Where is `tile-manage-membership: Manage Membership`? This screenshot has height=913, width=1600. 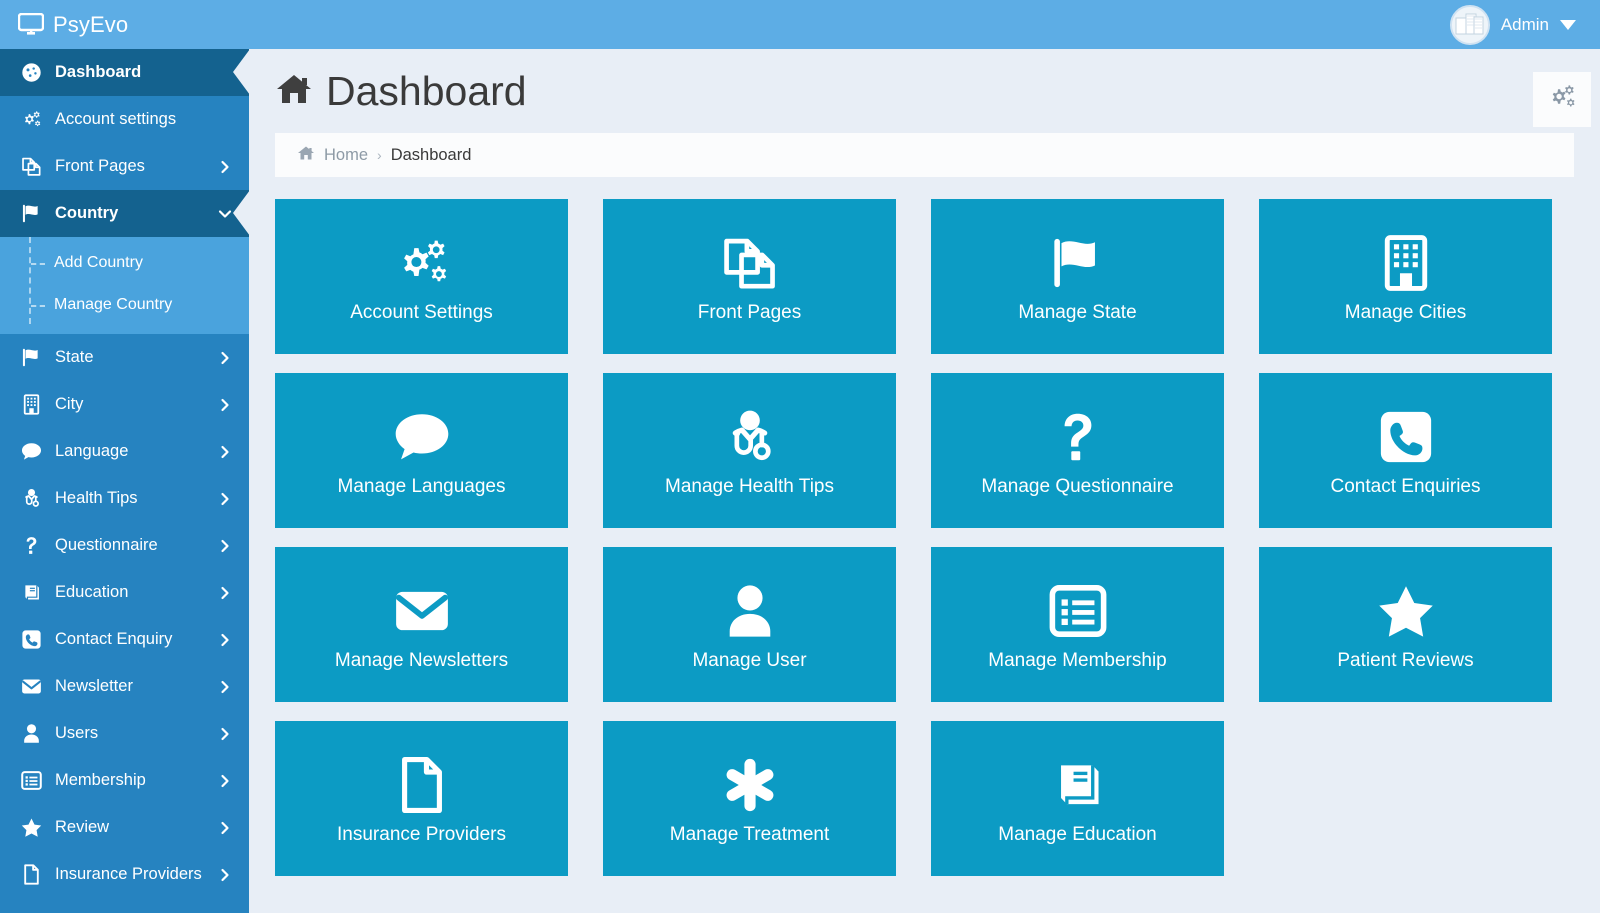
tile-manage-membership: Manage Membership is located at coordinates (1077, 624).